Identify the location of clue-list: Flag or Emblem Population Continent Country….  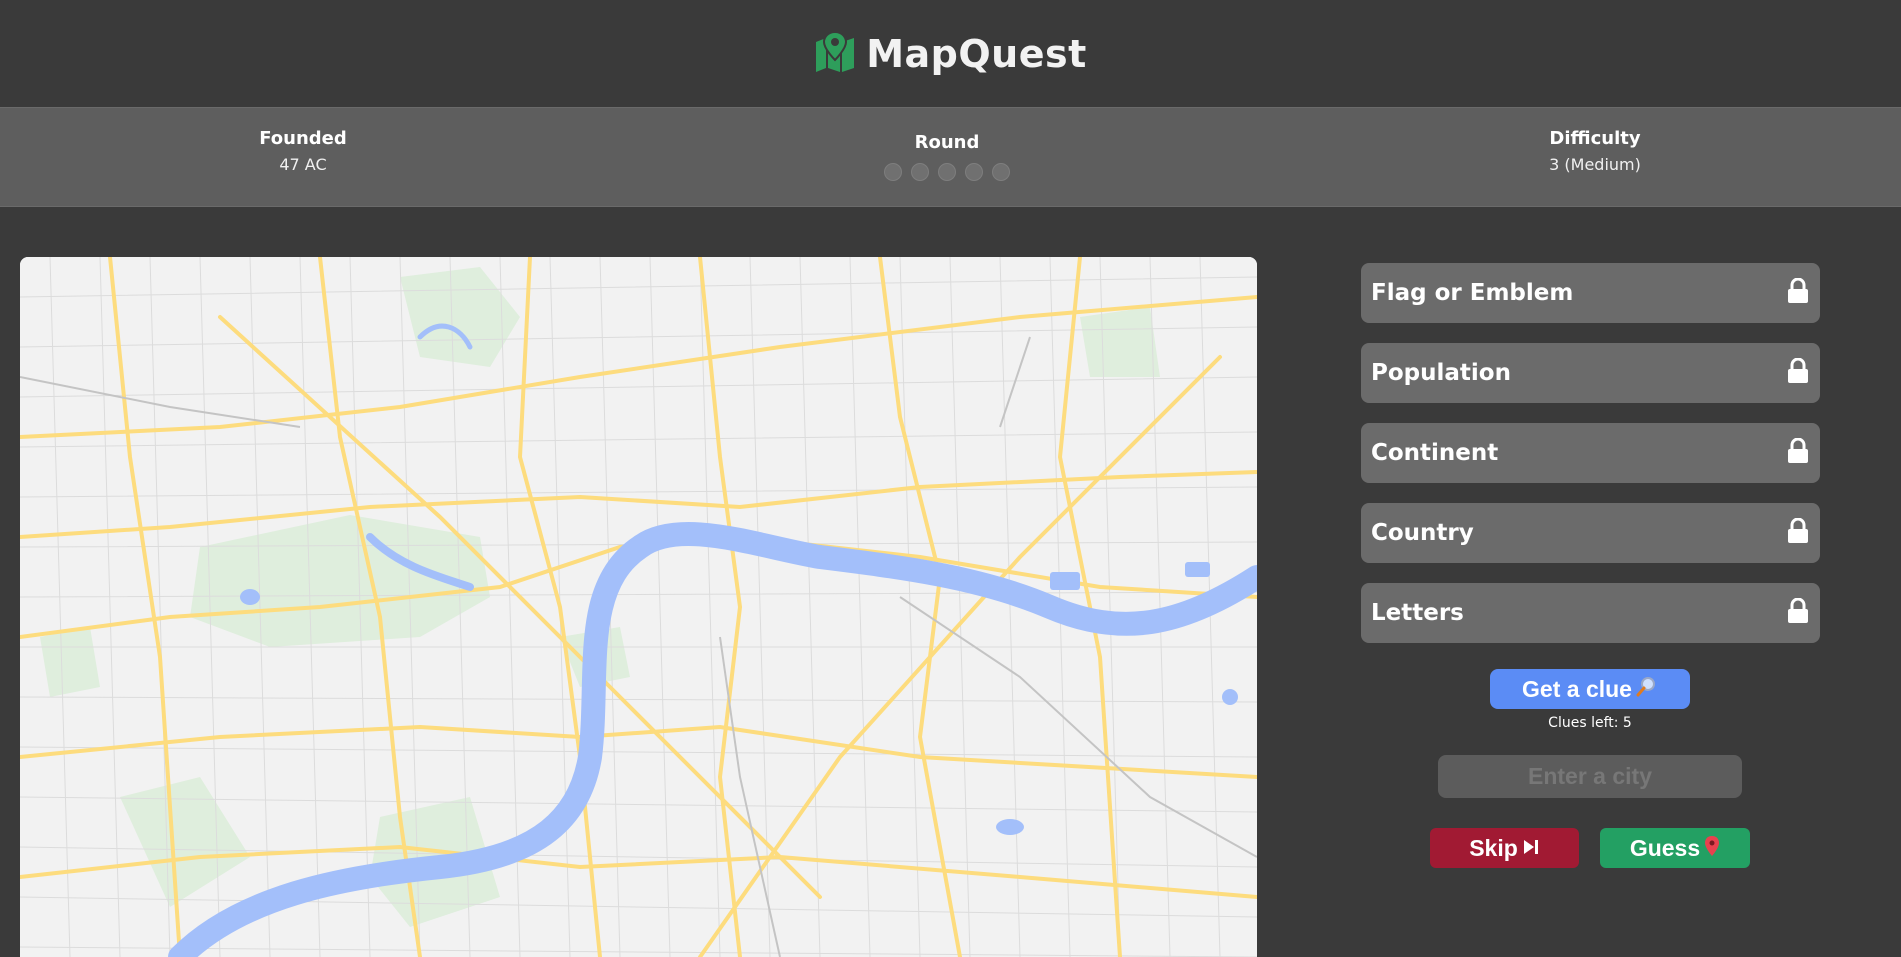
(1590, 463).